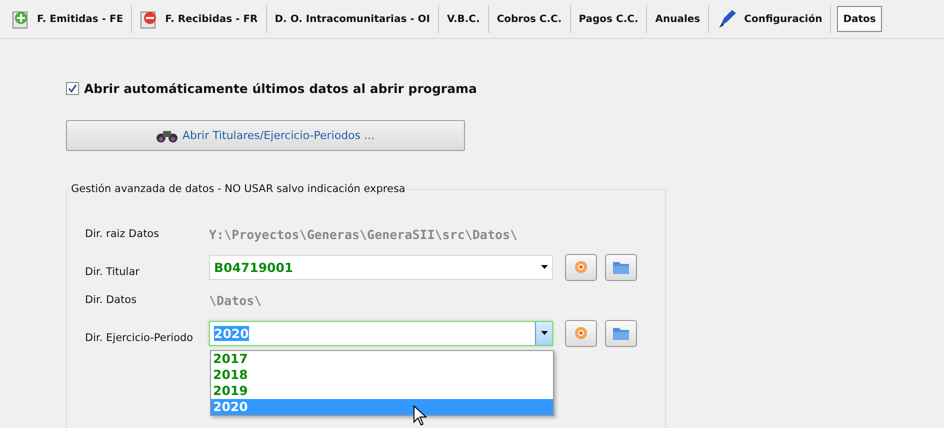  What do you see at coordinates (139, 338) in the screenshot?
I see `field-label: Dir. Ejercicio-Periodo` at bounding box center [139, 338].